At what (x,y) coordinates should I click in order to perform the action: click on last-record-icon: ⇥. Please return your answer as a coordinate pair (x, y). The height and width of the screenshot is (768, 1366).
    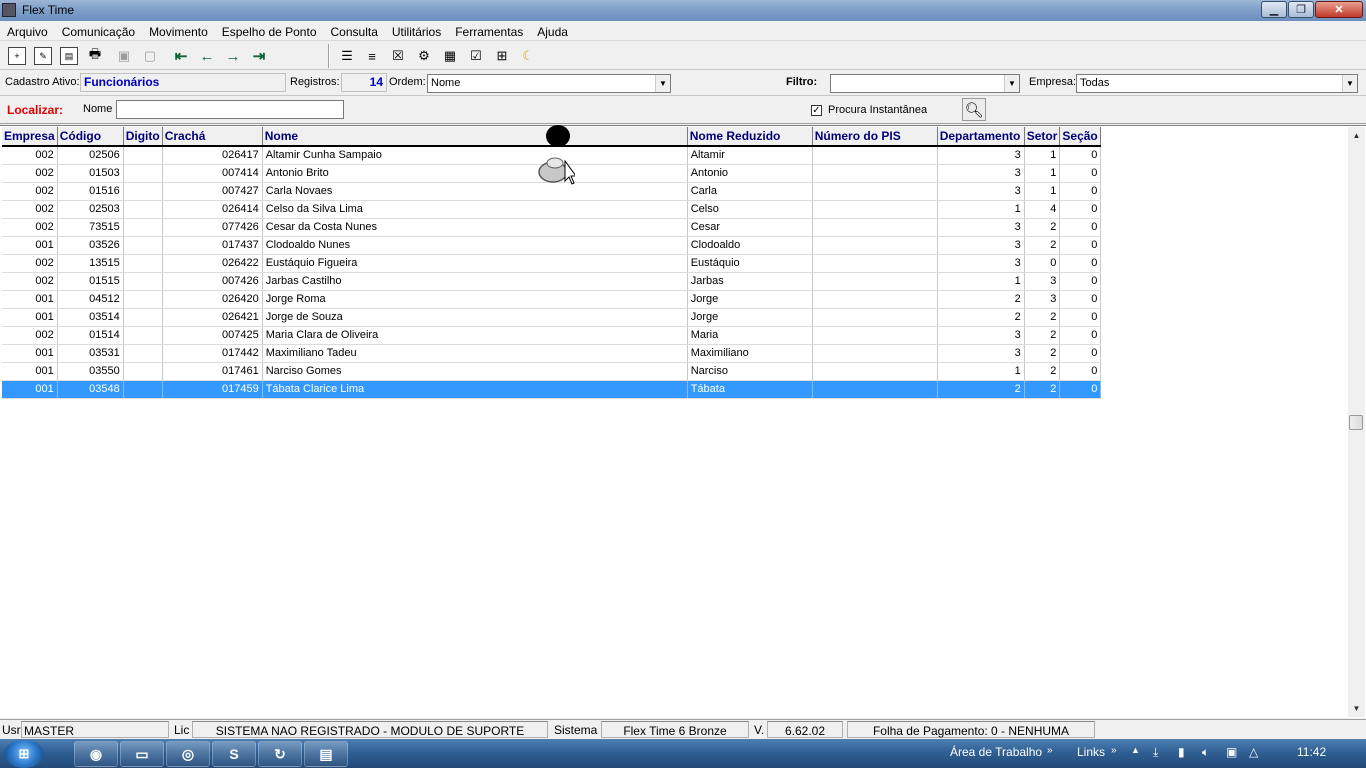
    Looking at the image, I should click on (259, 56).